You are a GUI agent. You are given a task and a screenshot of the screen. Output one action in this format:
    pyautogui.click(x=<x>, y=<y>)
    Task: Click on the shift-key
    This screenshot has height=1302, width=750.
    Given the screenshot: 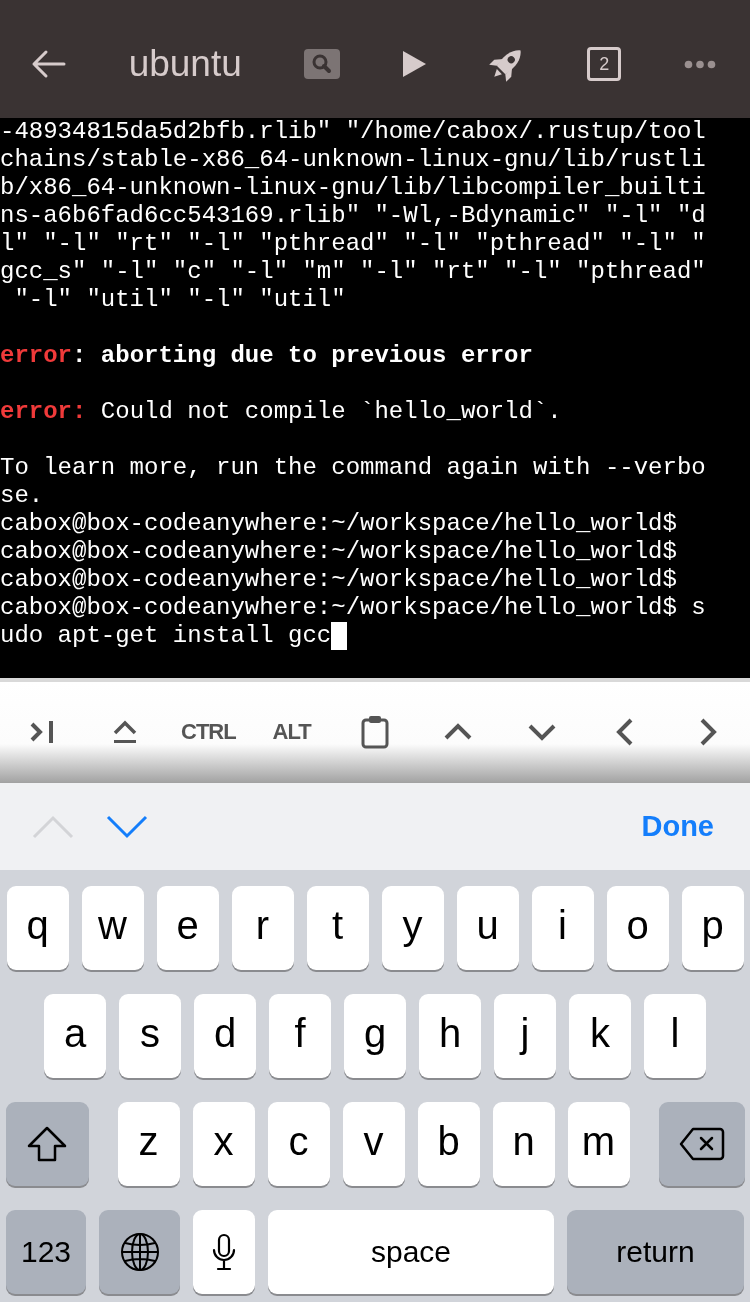 What is the action you would take?
    pyautogui.click(x=47, y=1144)
    